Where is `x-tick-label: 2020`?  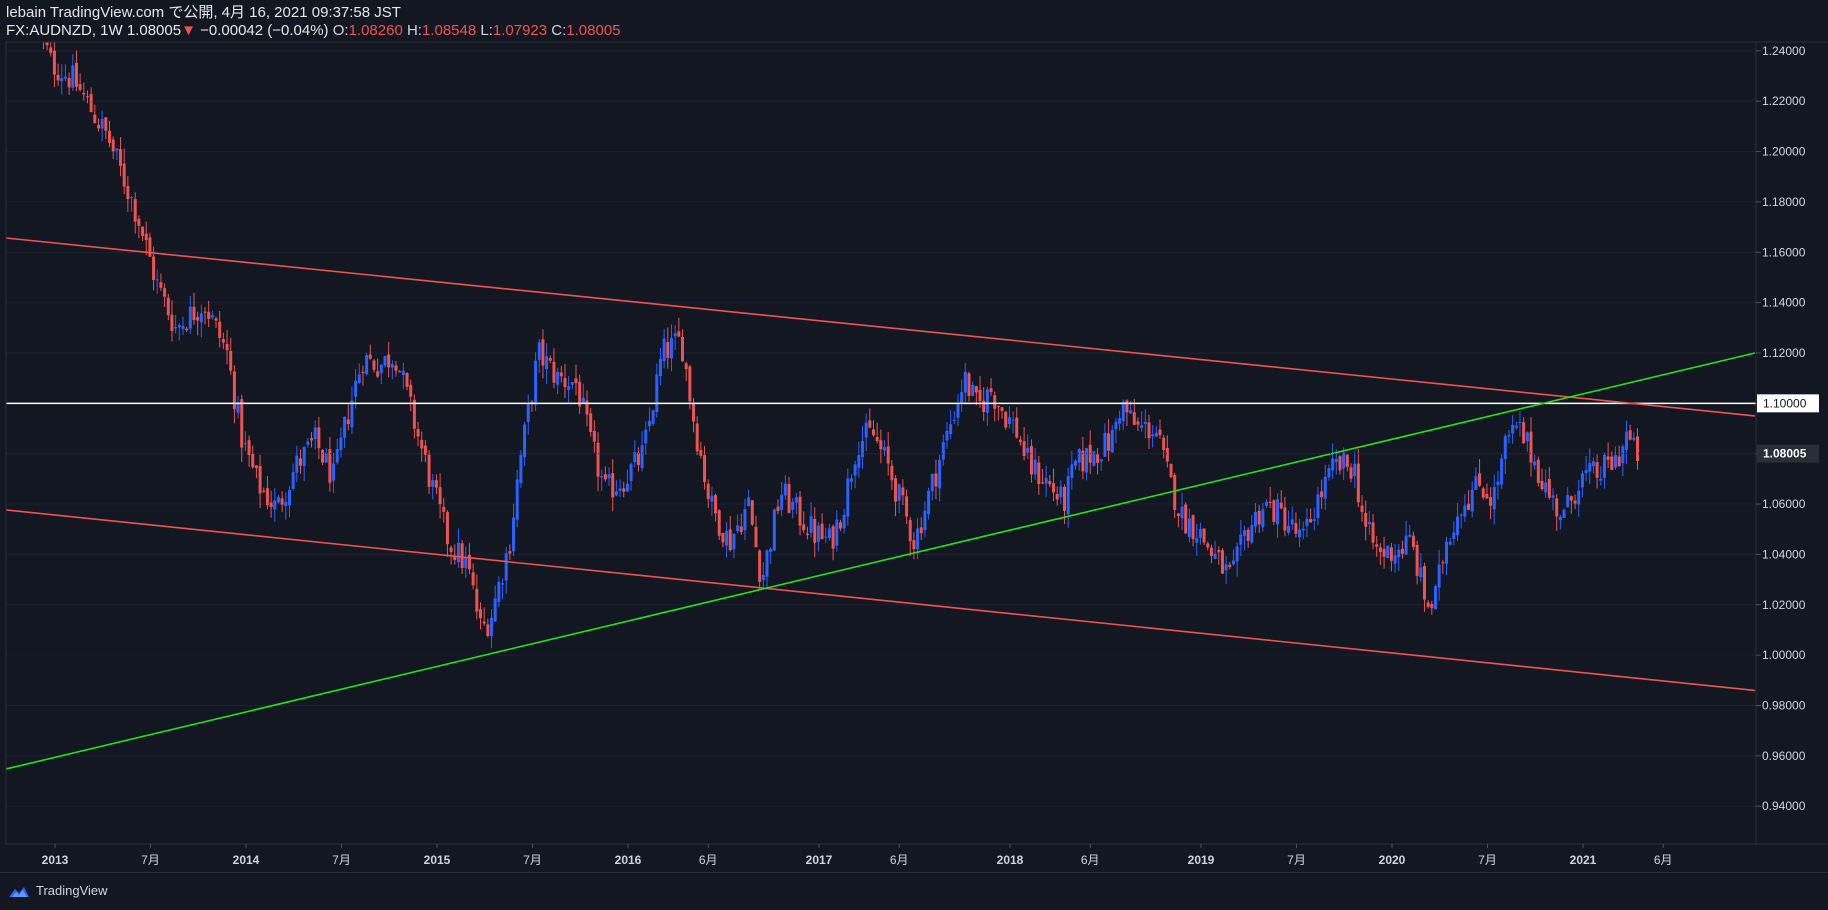 x-tick-label: 2020 is located at coordinates (1392, 860).